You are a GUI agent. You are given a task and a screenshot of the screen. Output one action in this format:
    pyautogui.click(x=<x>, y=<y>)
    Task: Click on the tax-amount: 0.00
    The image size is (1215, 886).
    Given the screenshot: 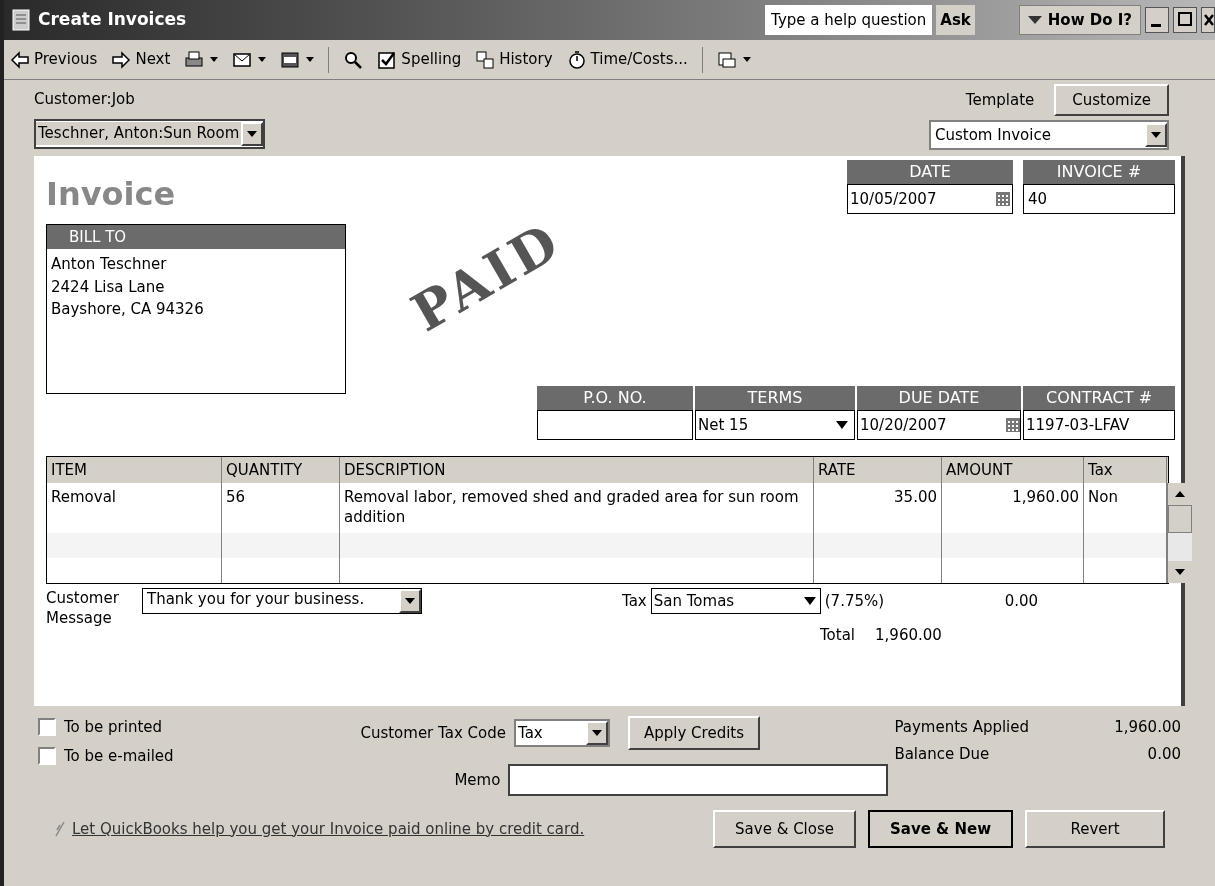 What is the action you would take?
    pyautogui.click(x=1021, y=601)
    